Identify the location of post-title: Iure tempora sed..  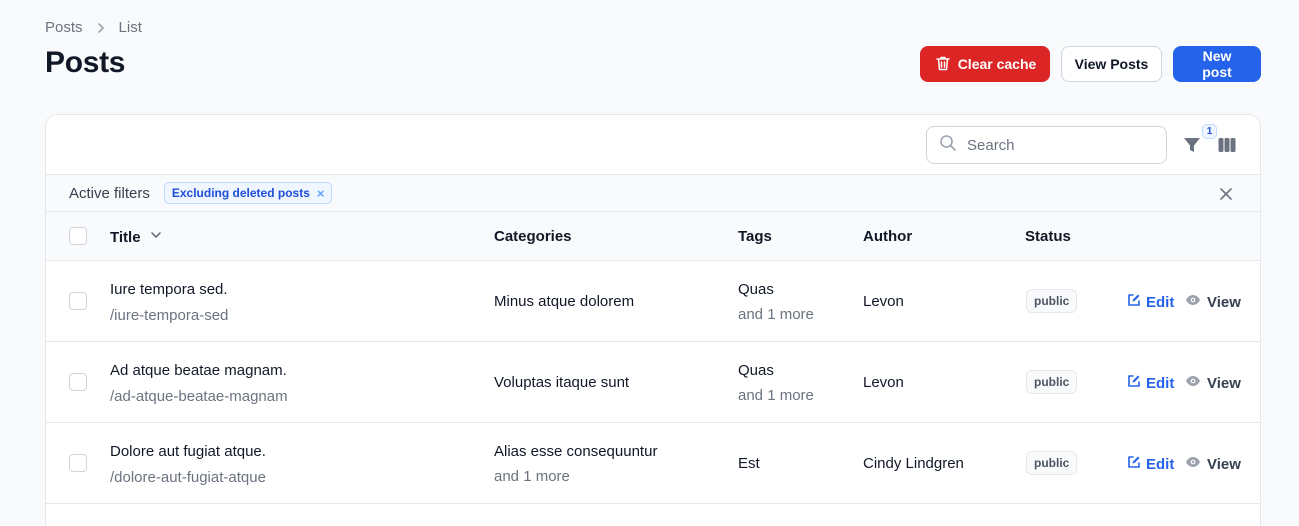
(169, 289).